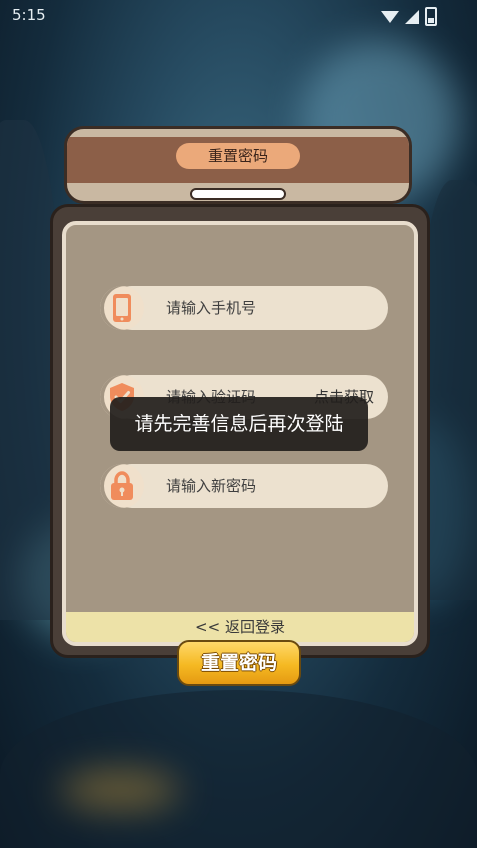  I want to click on status-time: 5:15, so click(29, 15).